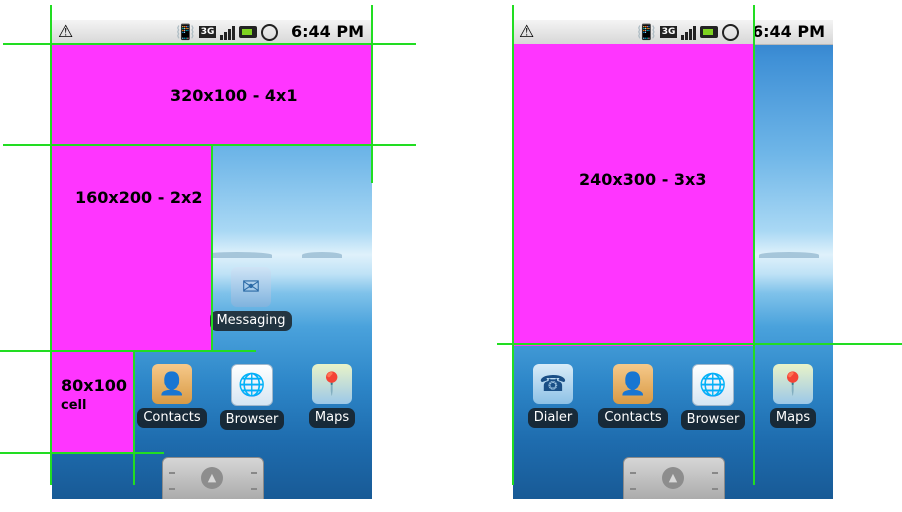  What do you see at coordinates (234, 95) in the screenshot?
I see `widget-label: 320x100 - 4x1` at bounding box center [234, 95].